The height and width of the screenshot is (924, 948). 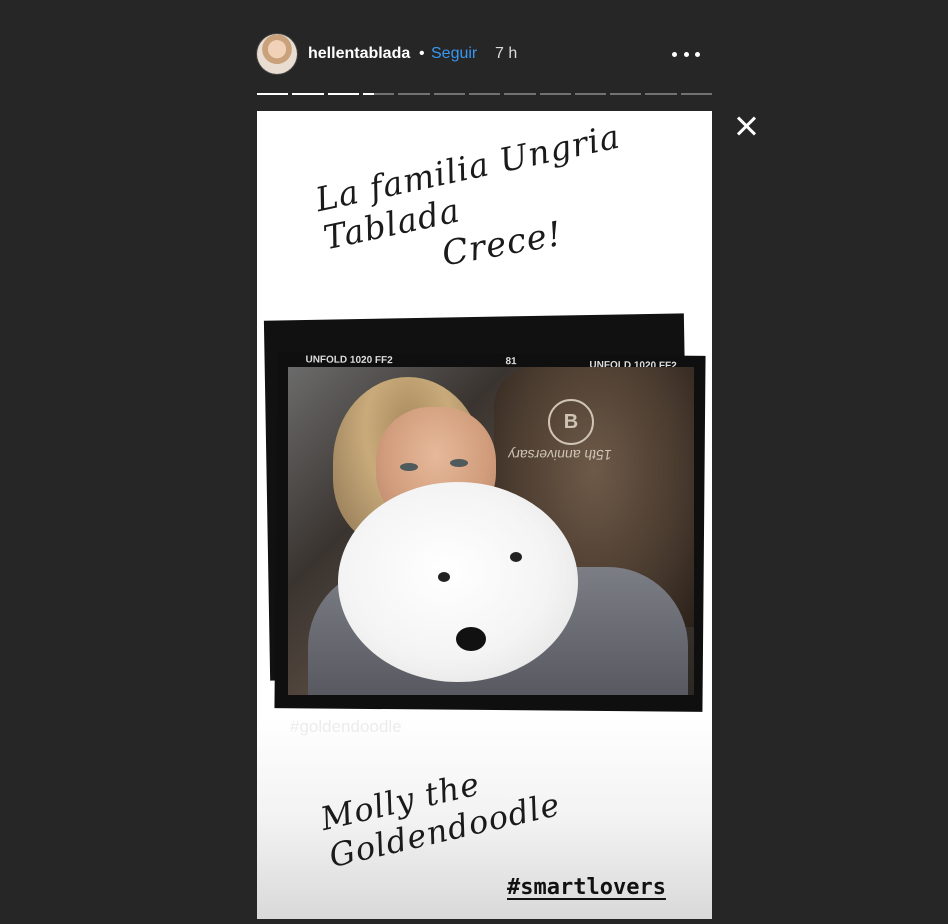 I want to click on dog-nose, so click(x=471, y=639).